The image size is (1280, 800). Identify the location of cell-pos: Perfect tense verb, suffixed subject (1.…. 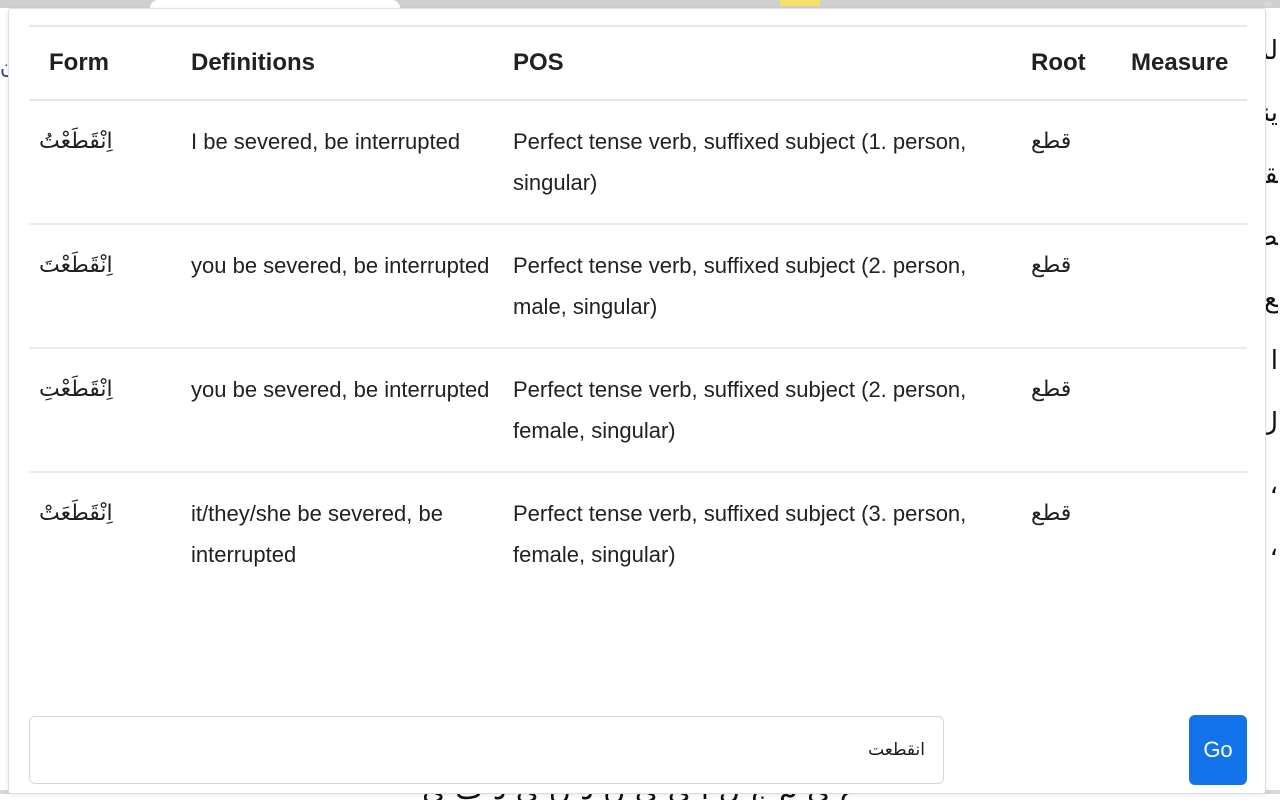
(762, 162).